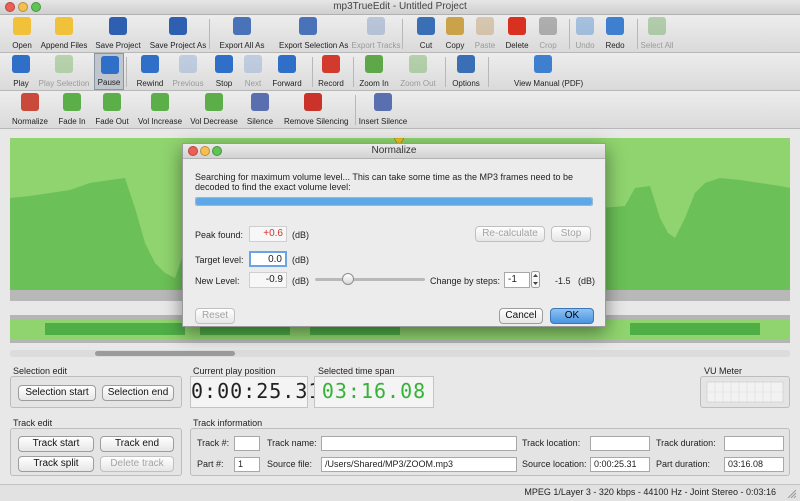 Image resolution: width=800 pixels, height=501 pixels. Describe the element at coordinates (510, 234) in the screenshot. I see `recalculate-button: Re-calculate` at that location.